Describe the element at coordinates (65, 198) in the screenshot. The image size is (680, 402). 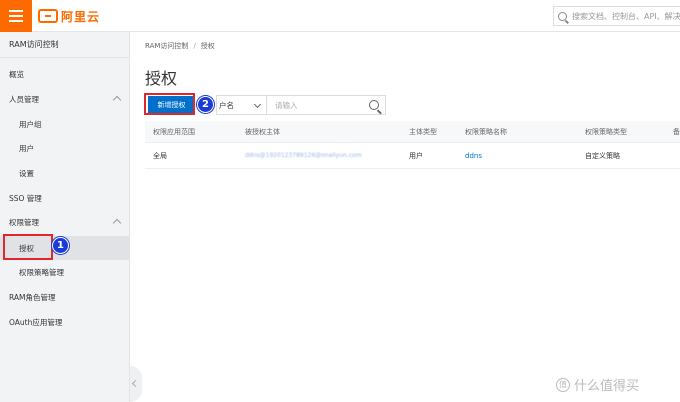
I see `sidebar-item-sso: SSO 管理` at that location.